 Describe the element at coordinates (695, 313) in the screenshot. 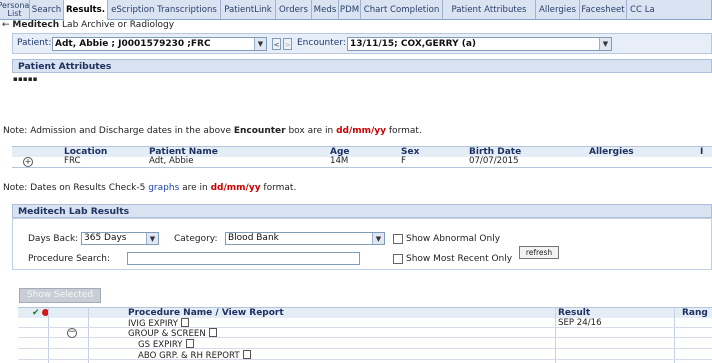

I see `col-range: Rang` at that location.